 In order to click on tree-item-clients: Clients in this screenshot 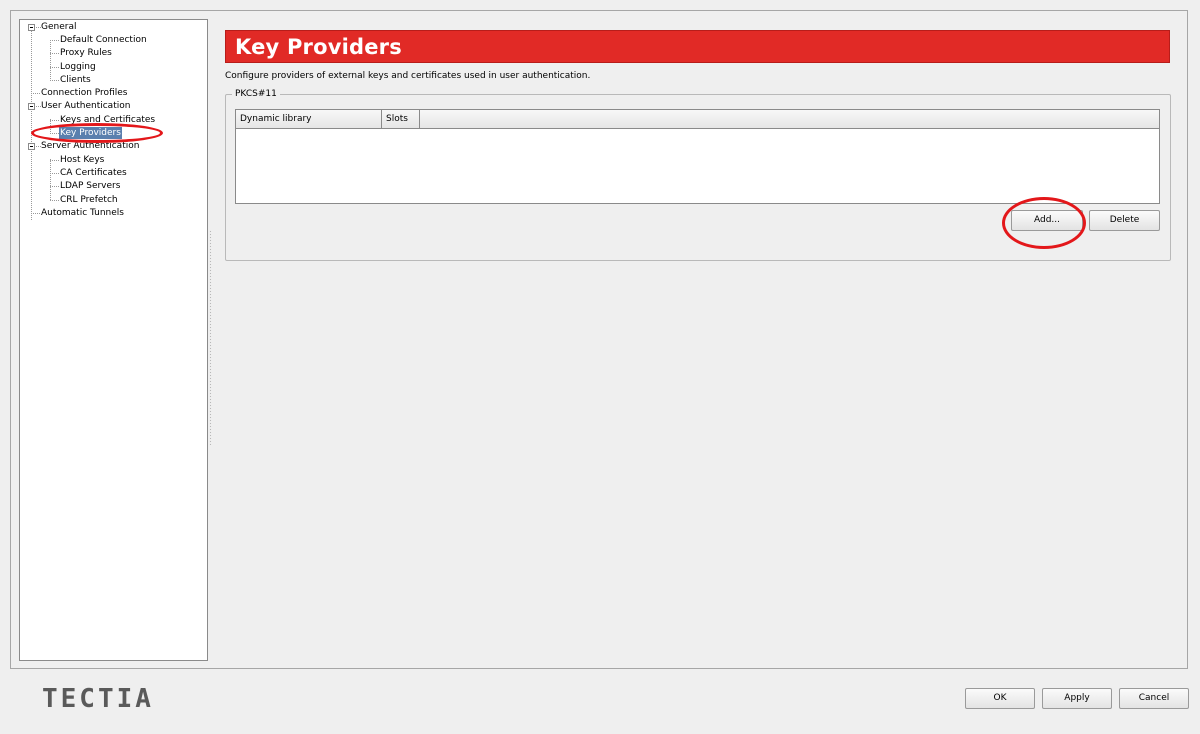, I will do `click(75, 80)`.